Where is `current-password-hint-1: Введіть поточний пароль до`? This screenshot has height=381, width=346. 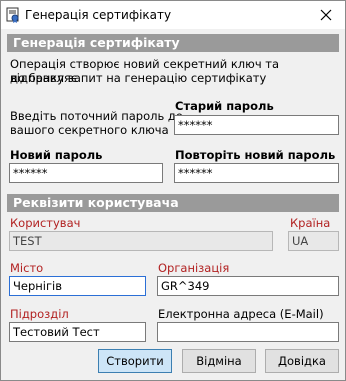
current-password-hint-1: Введіть поточний пароль до is located at coordinates (96, 116).